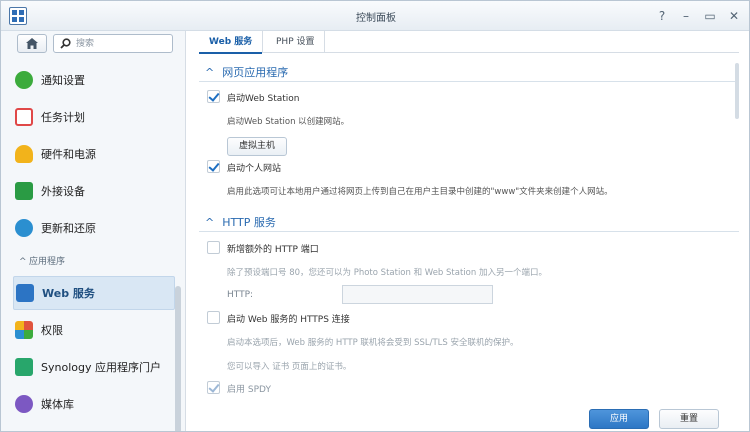  I want to click on enable-personal-site-label: 启动个人网站, so click(254, 169).